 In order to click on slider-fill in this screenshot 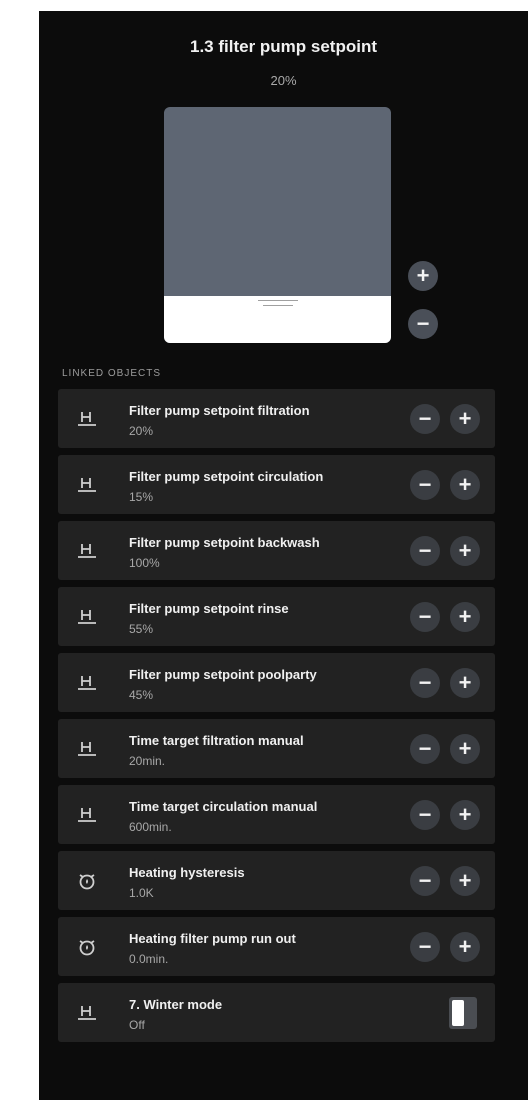, I will do `click(277, 319)`.